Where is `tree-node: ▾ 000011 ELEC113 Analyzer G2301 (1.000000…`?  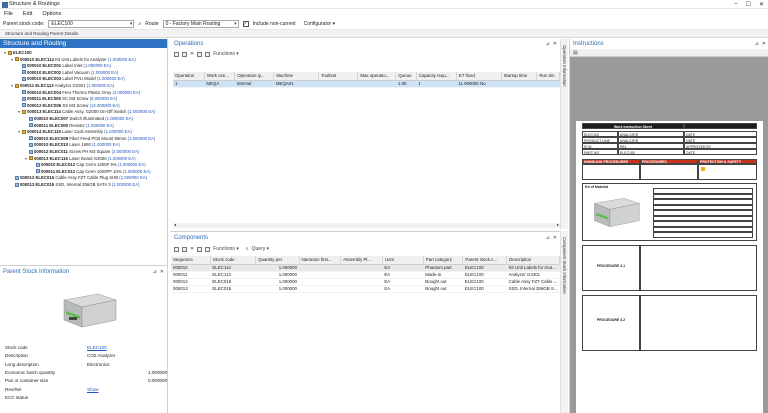 tree-node: ▾ 000011 ELEC113 Analyzer G2301 (1.000000… is located at coordinates (62, 86).